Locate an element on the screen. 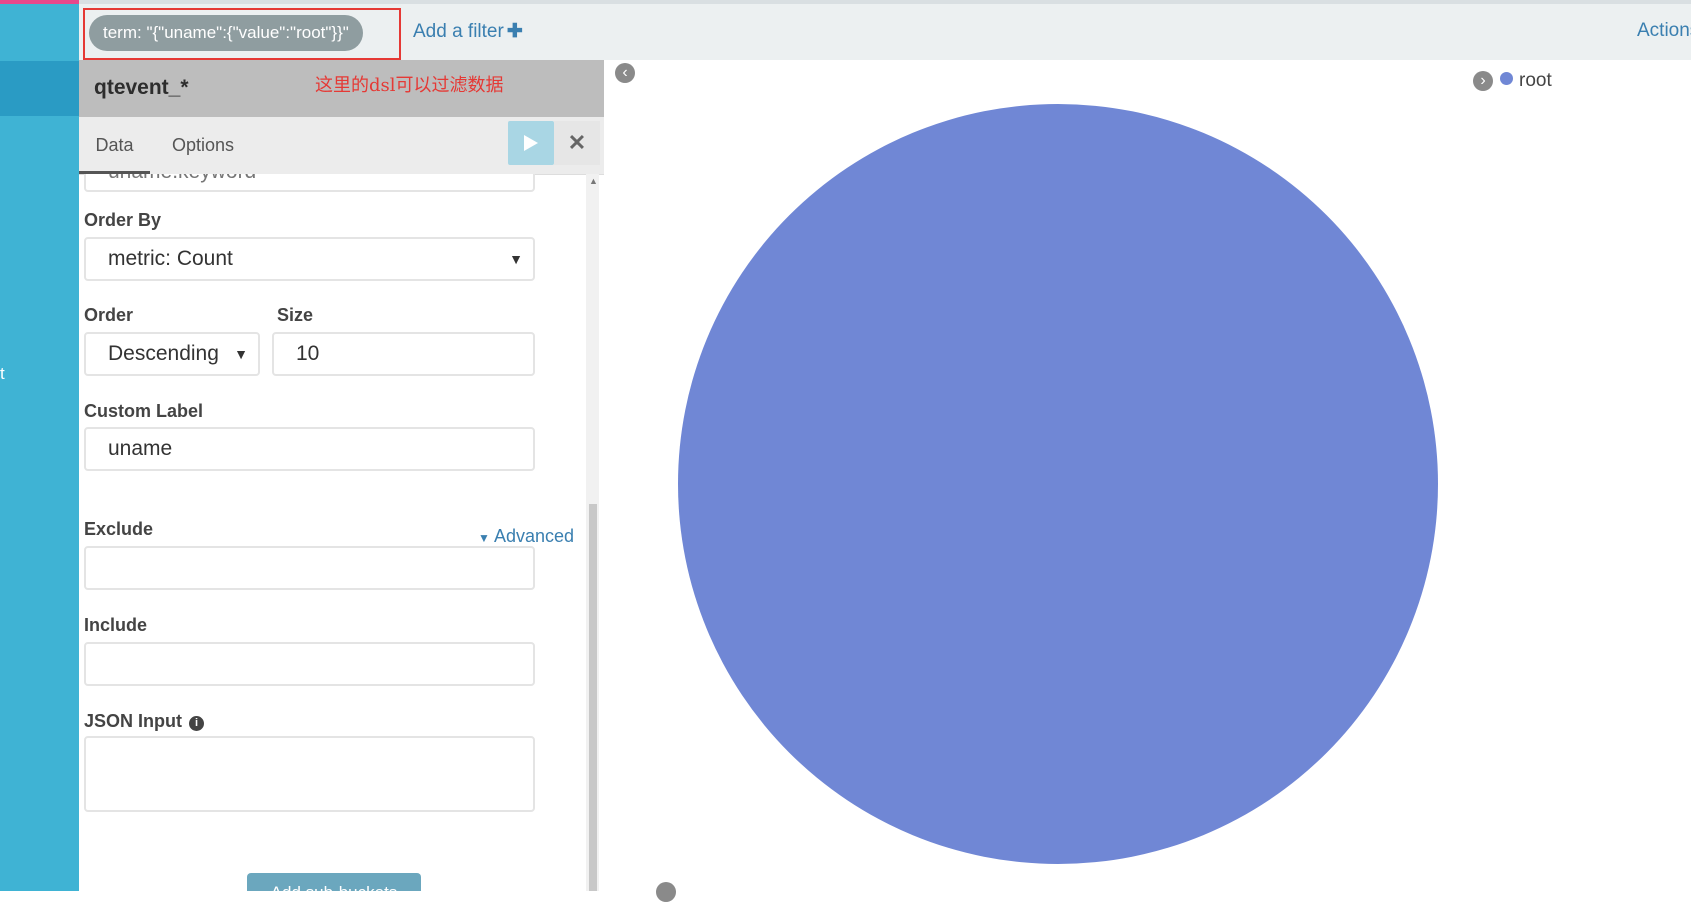 This screenshot has height=902, width=1691. left-navigation: t is located at coordinates (39, 445).